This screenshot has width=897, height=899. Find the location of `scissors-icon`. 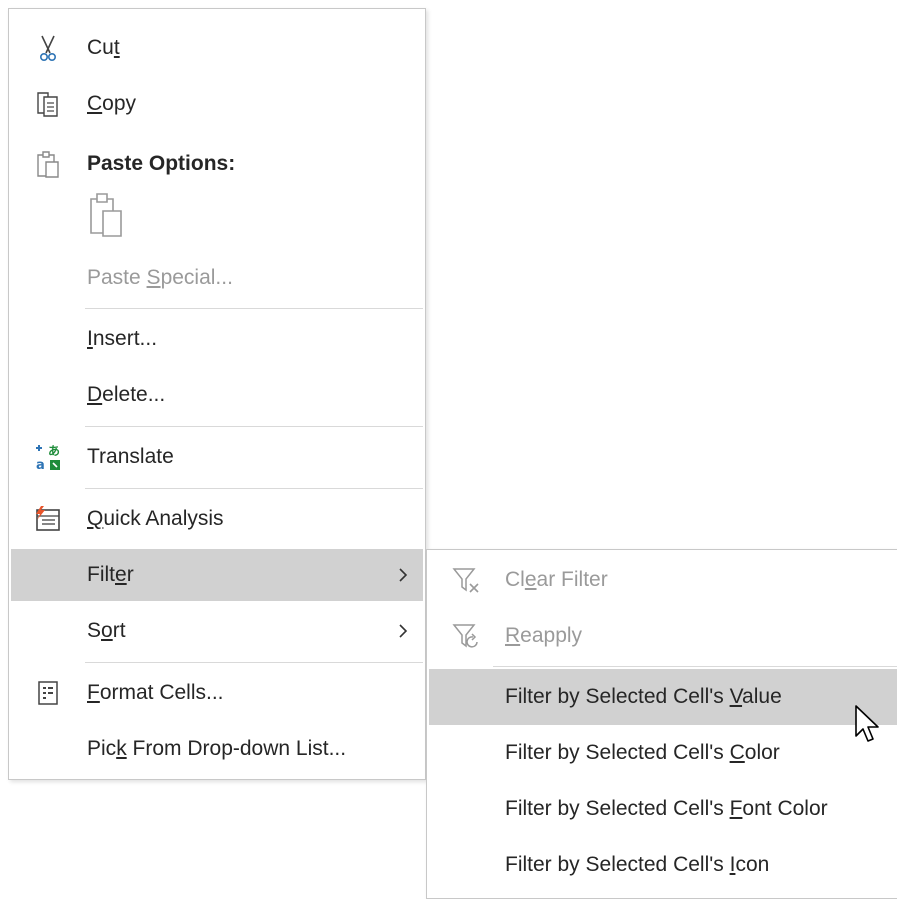

scissors-icon is located at coordinates (48, 48).